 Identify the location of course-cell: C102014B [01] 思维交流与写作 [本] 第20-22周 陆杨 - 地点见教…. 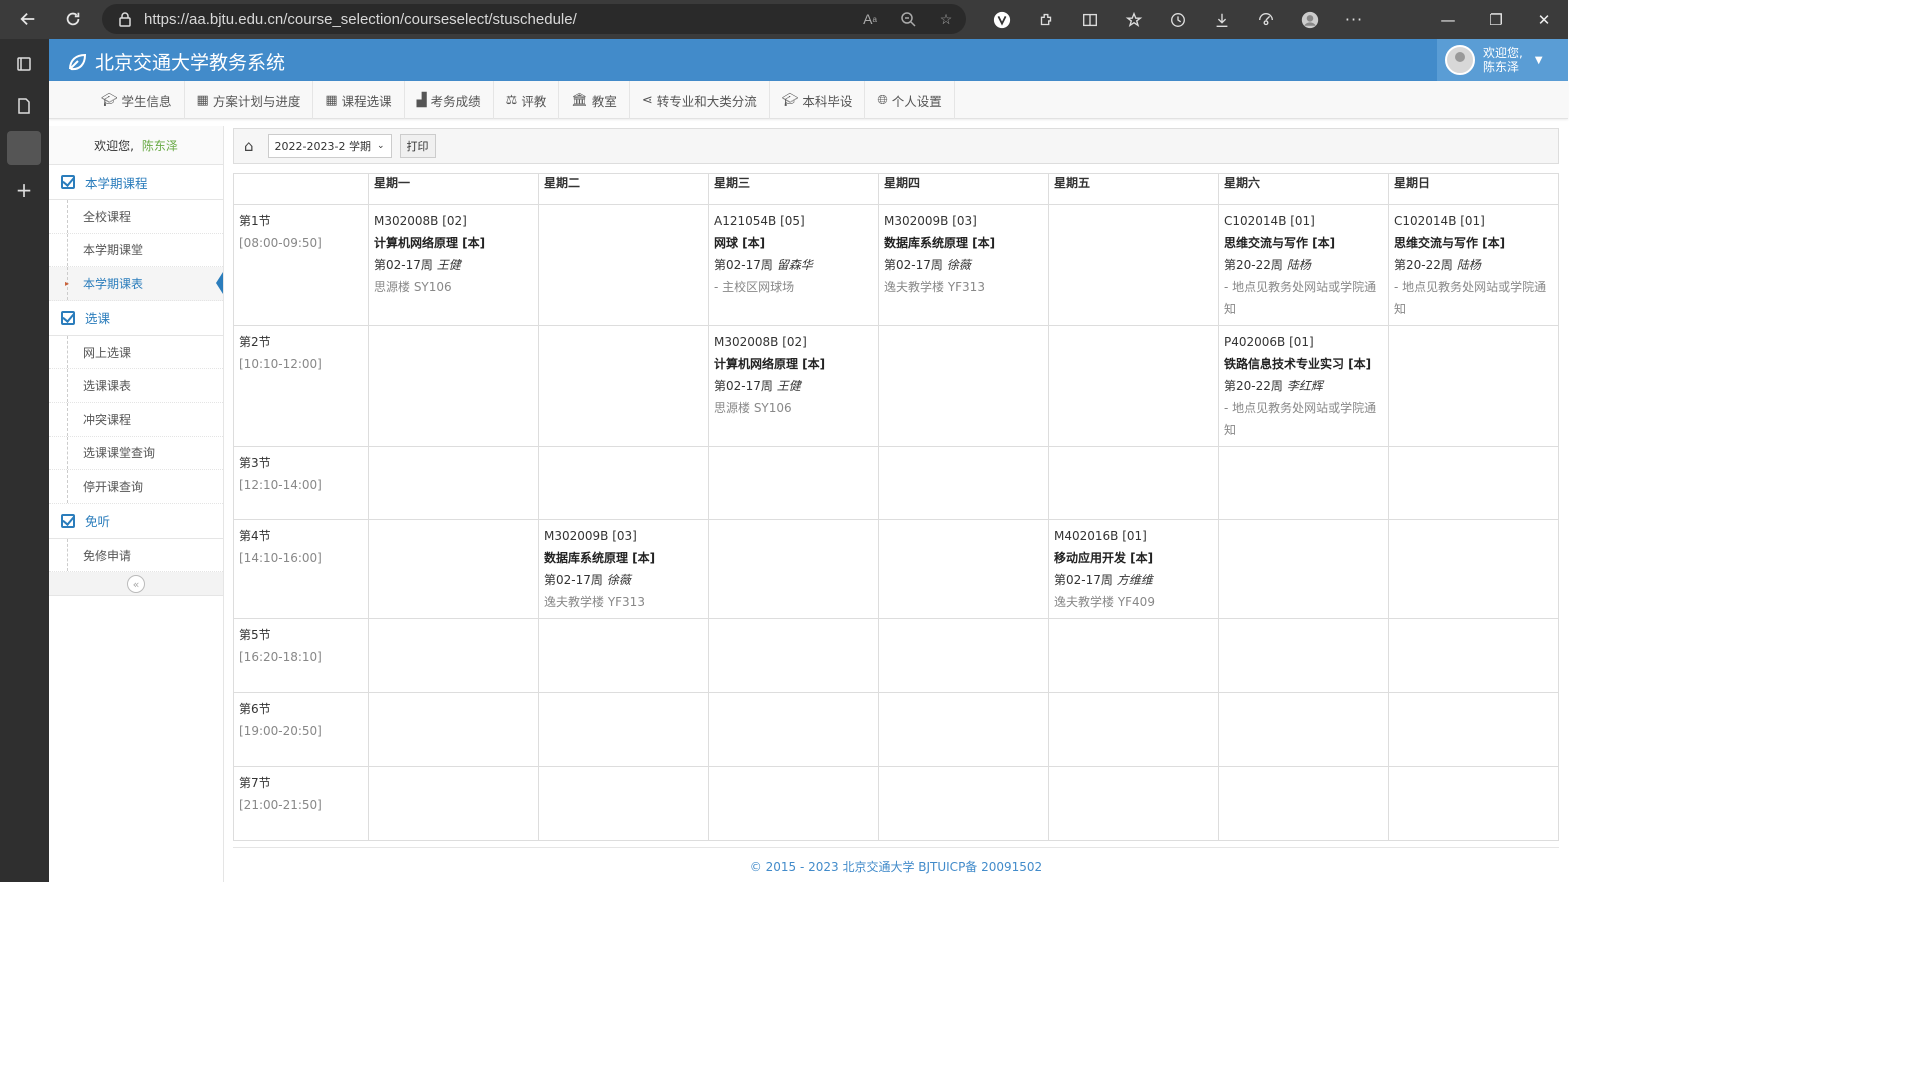
(1473, 265).